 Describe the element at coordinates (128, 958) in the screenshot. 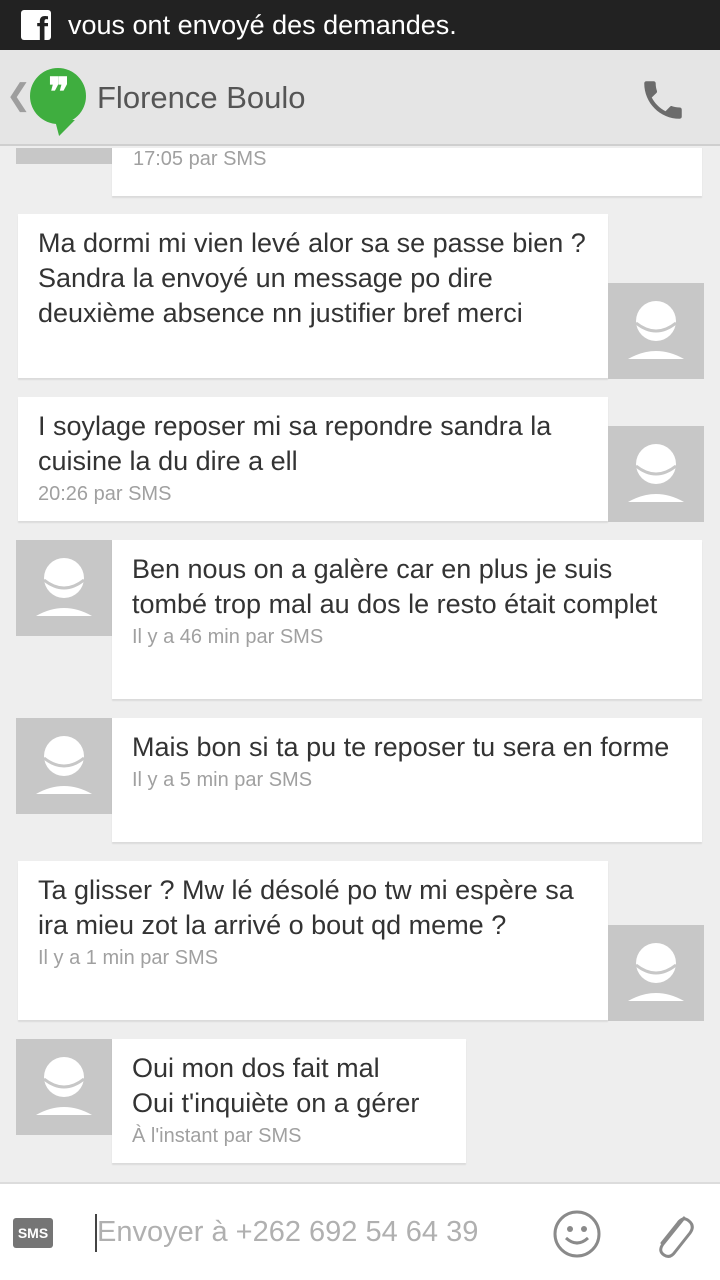

I see `message-timestamp: Il y a 1 min par SMS` at that location.